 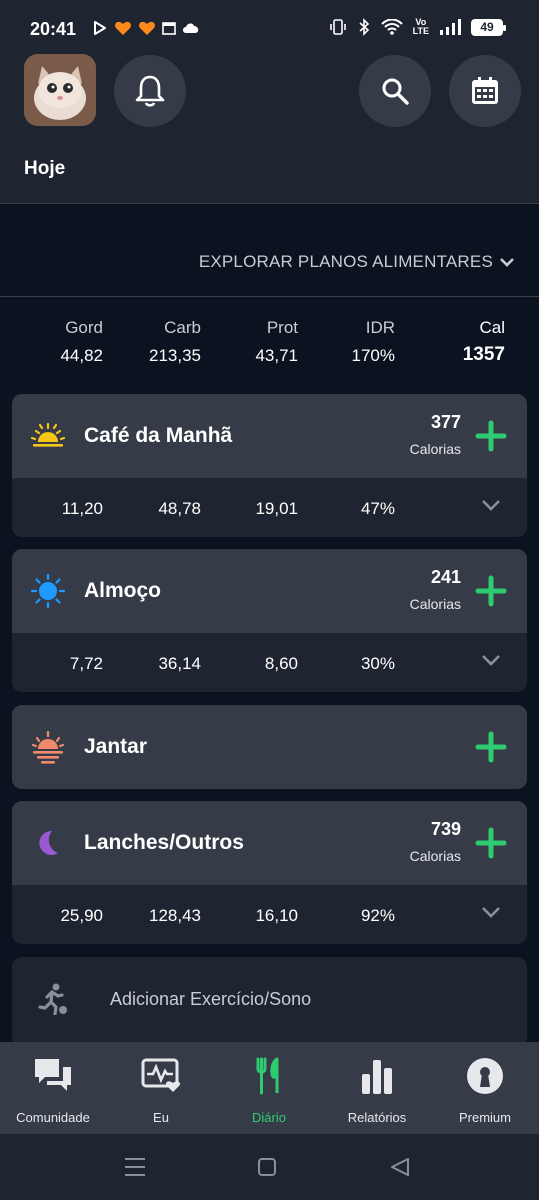 I want to click on nav-community: Comunidade, so click(x=53, y=1090).